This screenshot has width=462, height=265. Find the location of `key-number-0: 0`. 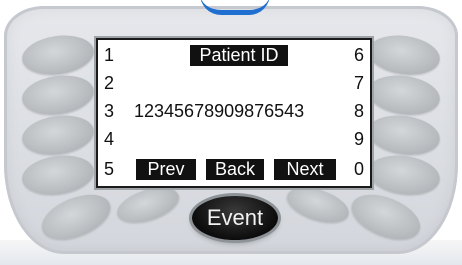

key-number-0: 0 is located at coordinates (358, 169).